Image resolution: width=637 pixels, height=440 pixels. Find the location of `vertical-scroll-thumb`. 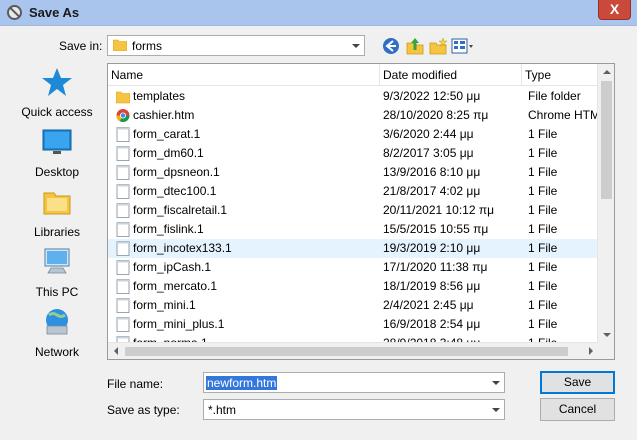

vertical-scroll-thumb is located at coordinates (606, 140).